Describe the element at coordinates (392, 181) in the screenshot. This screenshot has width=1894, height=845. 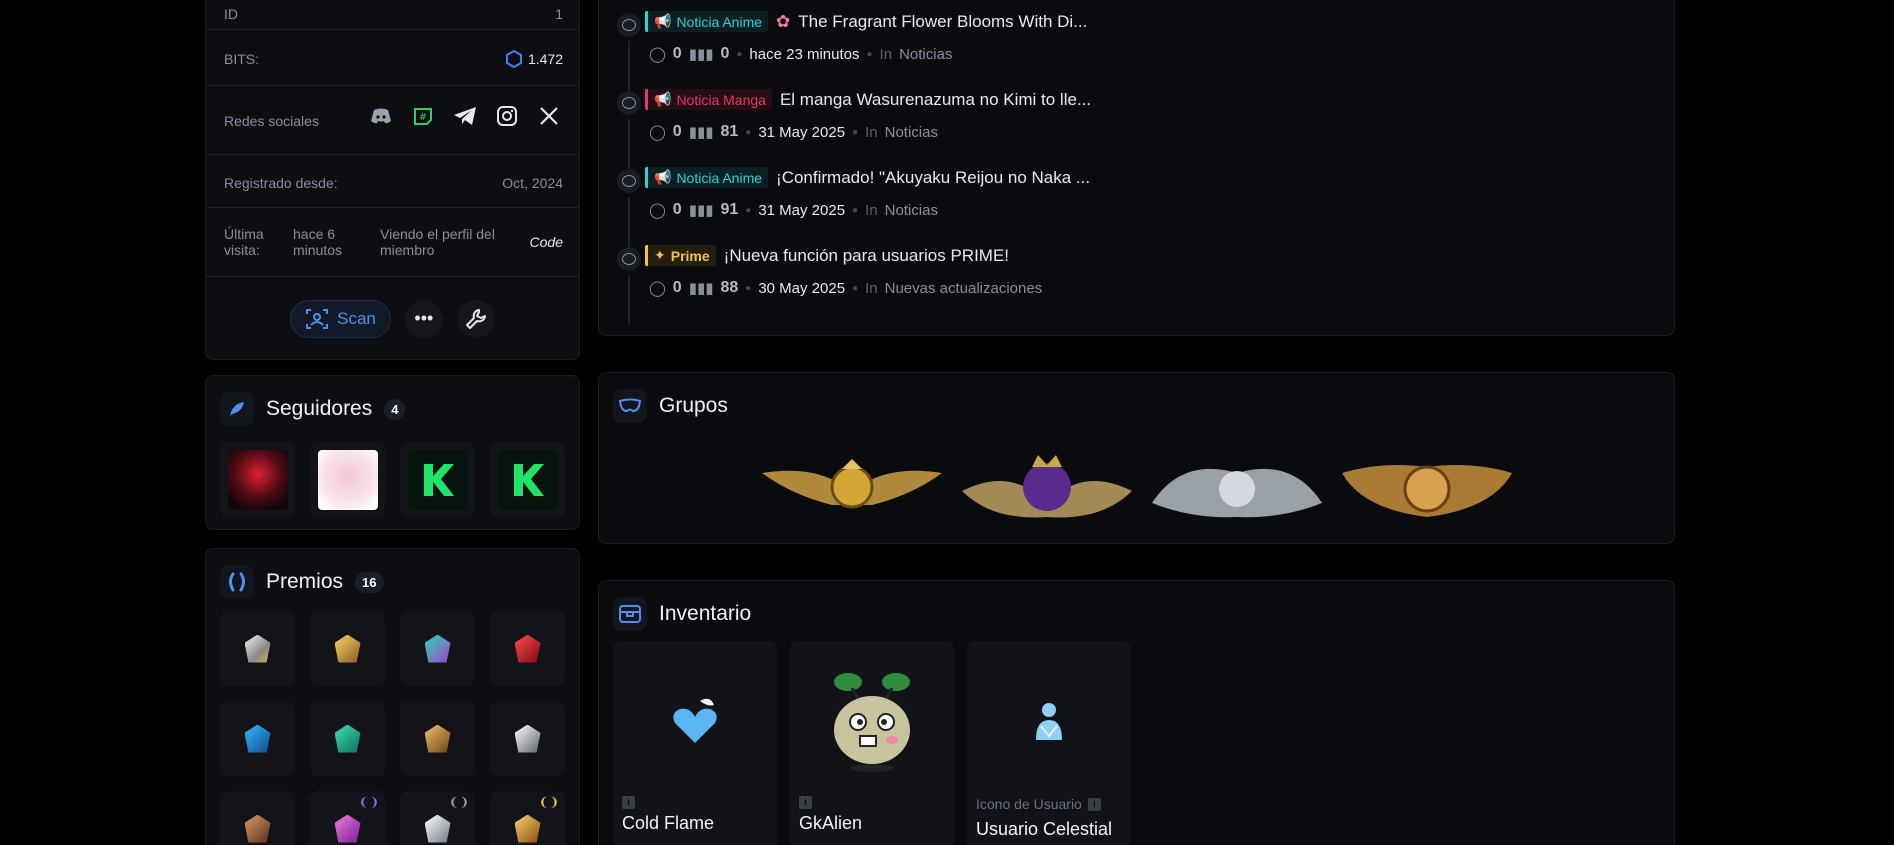
I see `registered-row: Registrado desde: Oct, 2024` at that location.